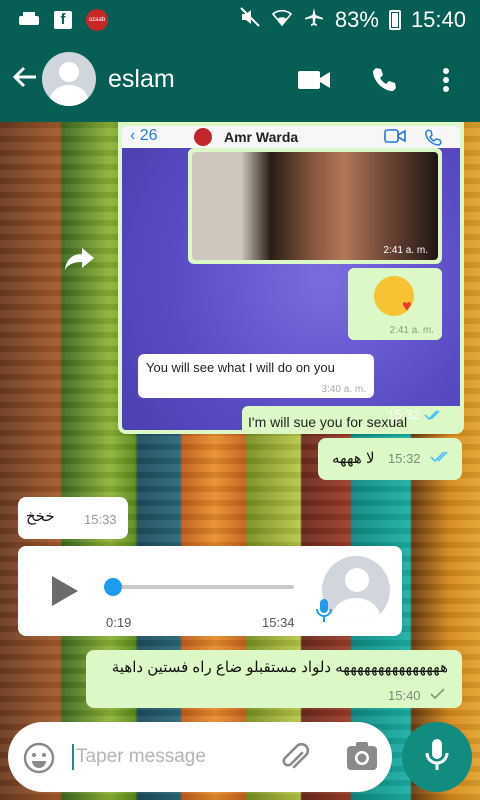  I want to click on screenshot-avatar, so click(203, 137).